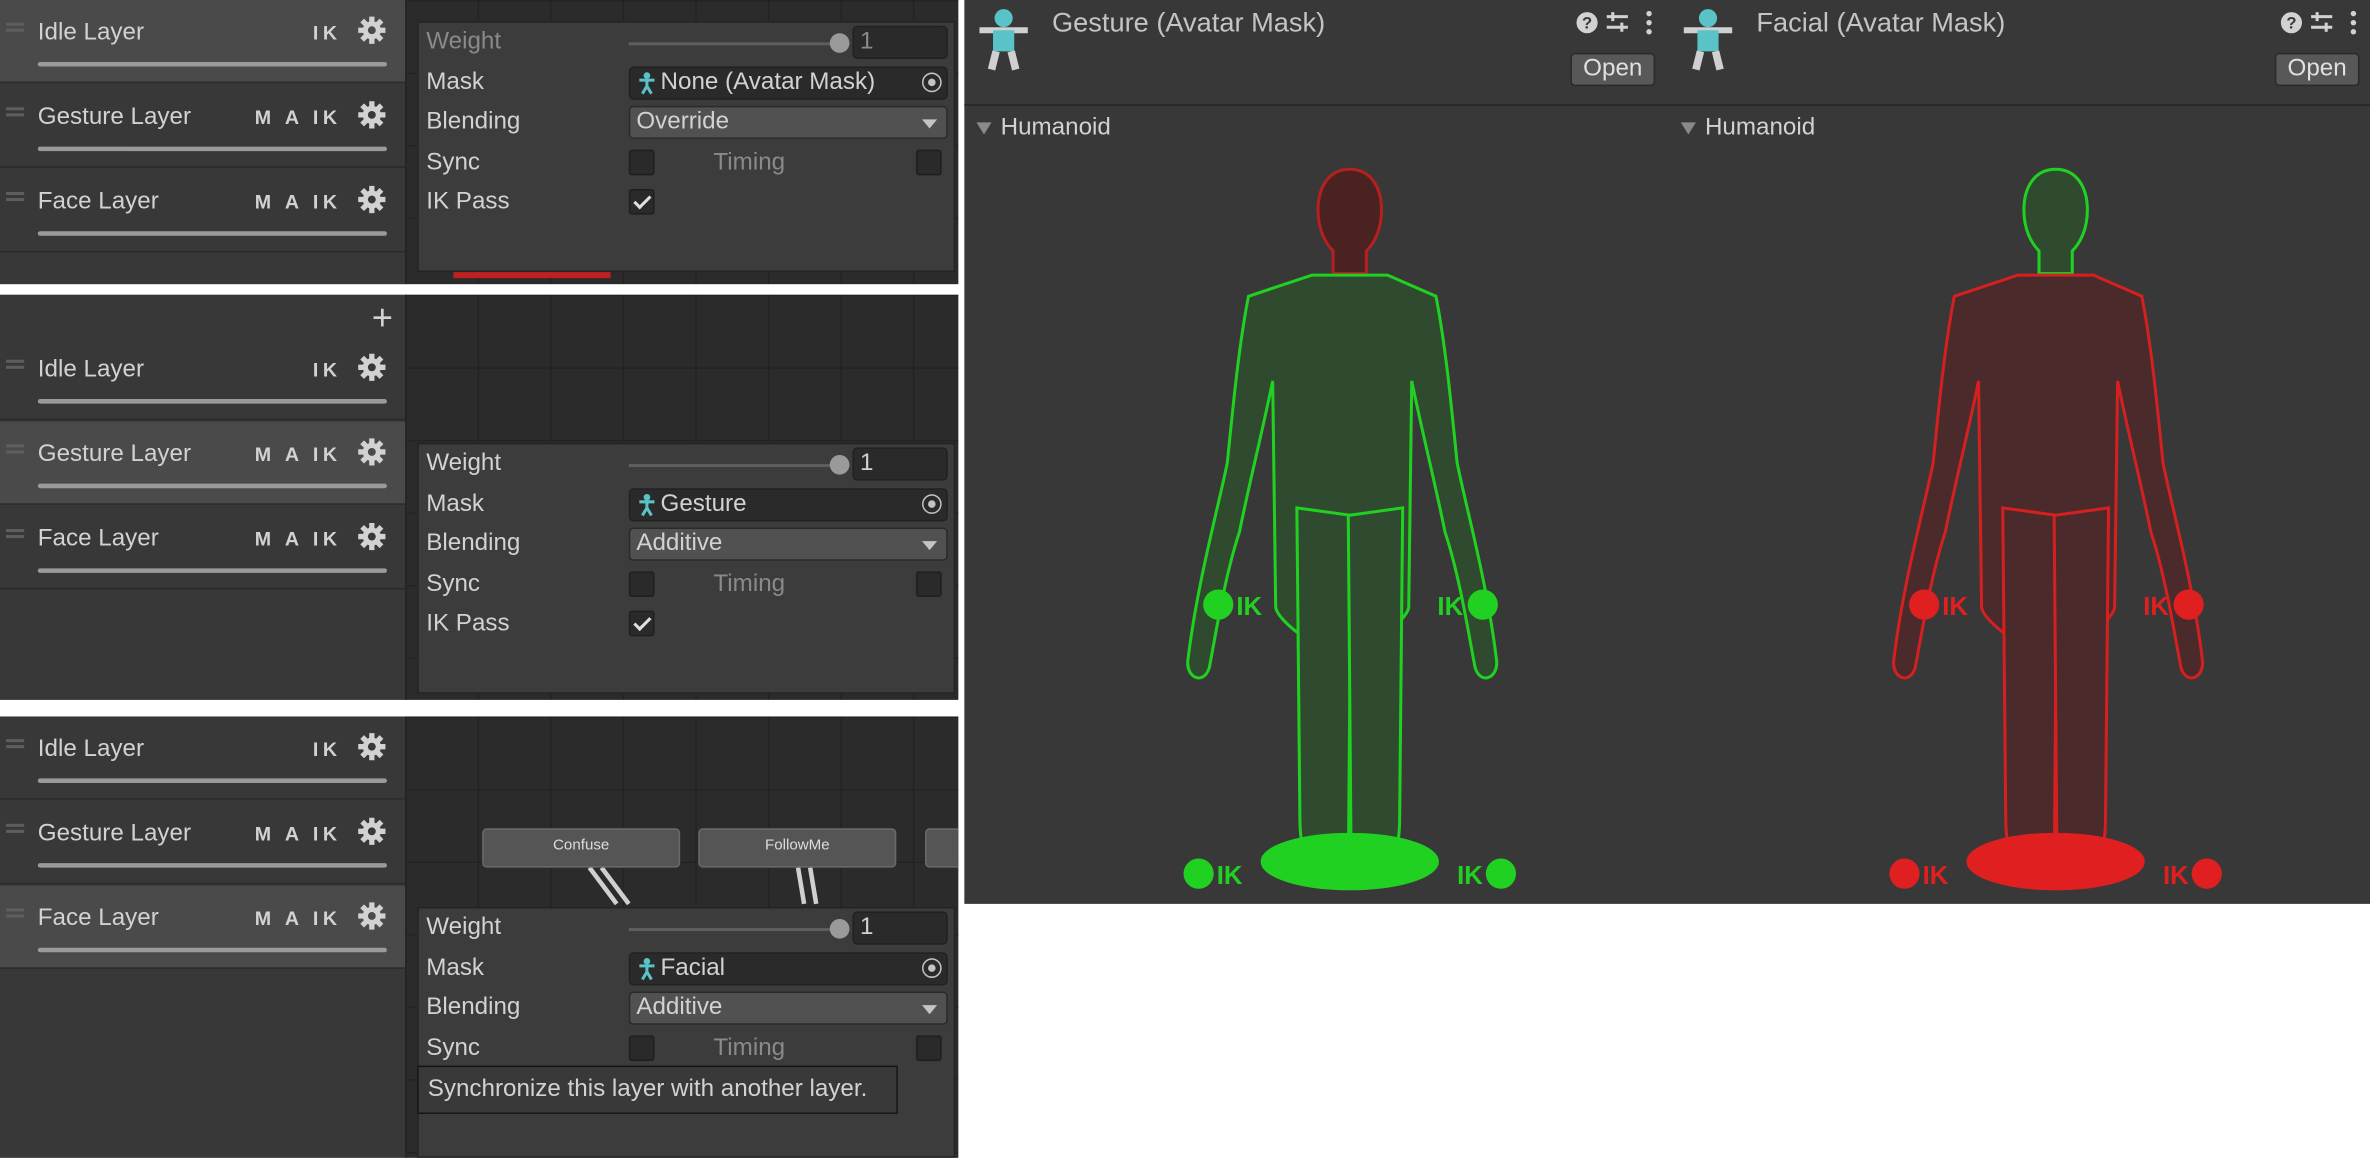  What do you see at coordinates (942, 848) in the screenshot?
I see `state-node` at bounding box center [942, 848].